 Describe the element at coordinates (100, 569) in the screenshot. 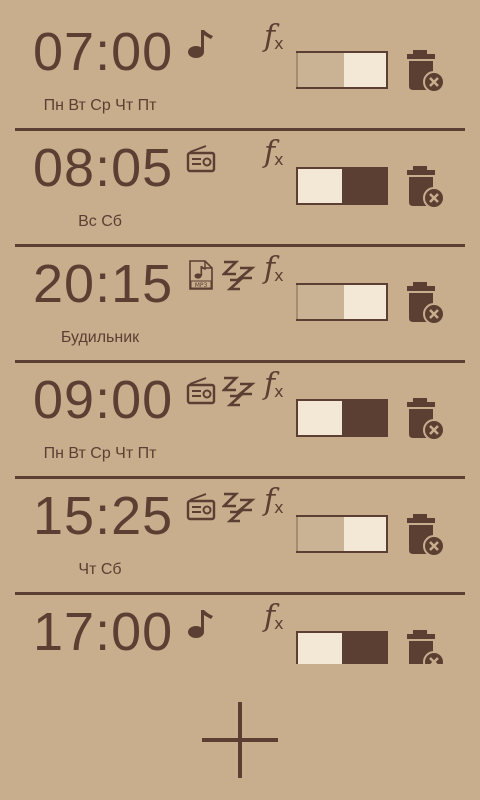

I see `alarm-days: Чт Сб` at that location.